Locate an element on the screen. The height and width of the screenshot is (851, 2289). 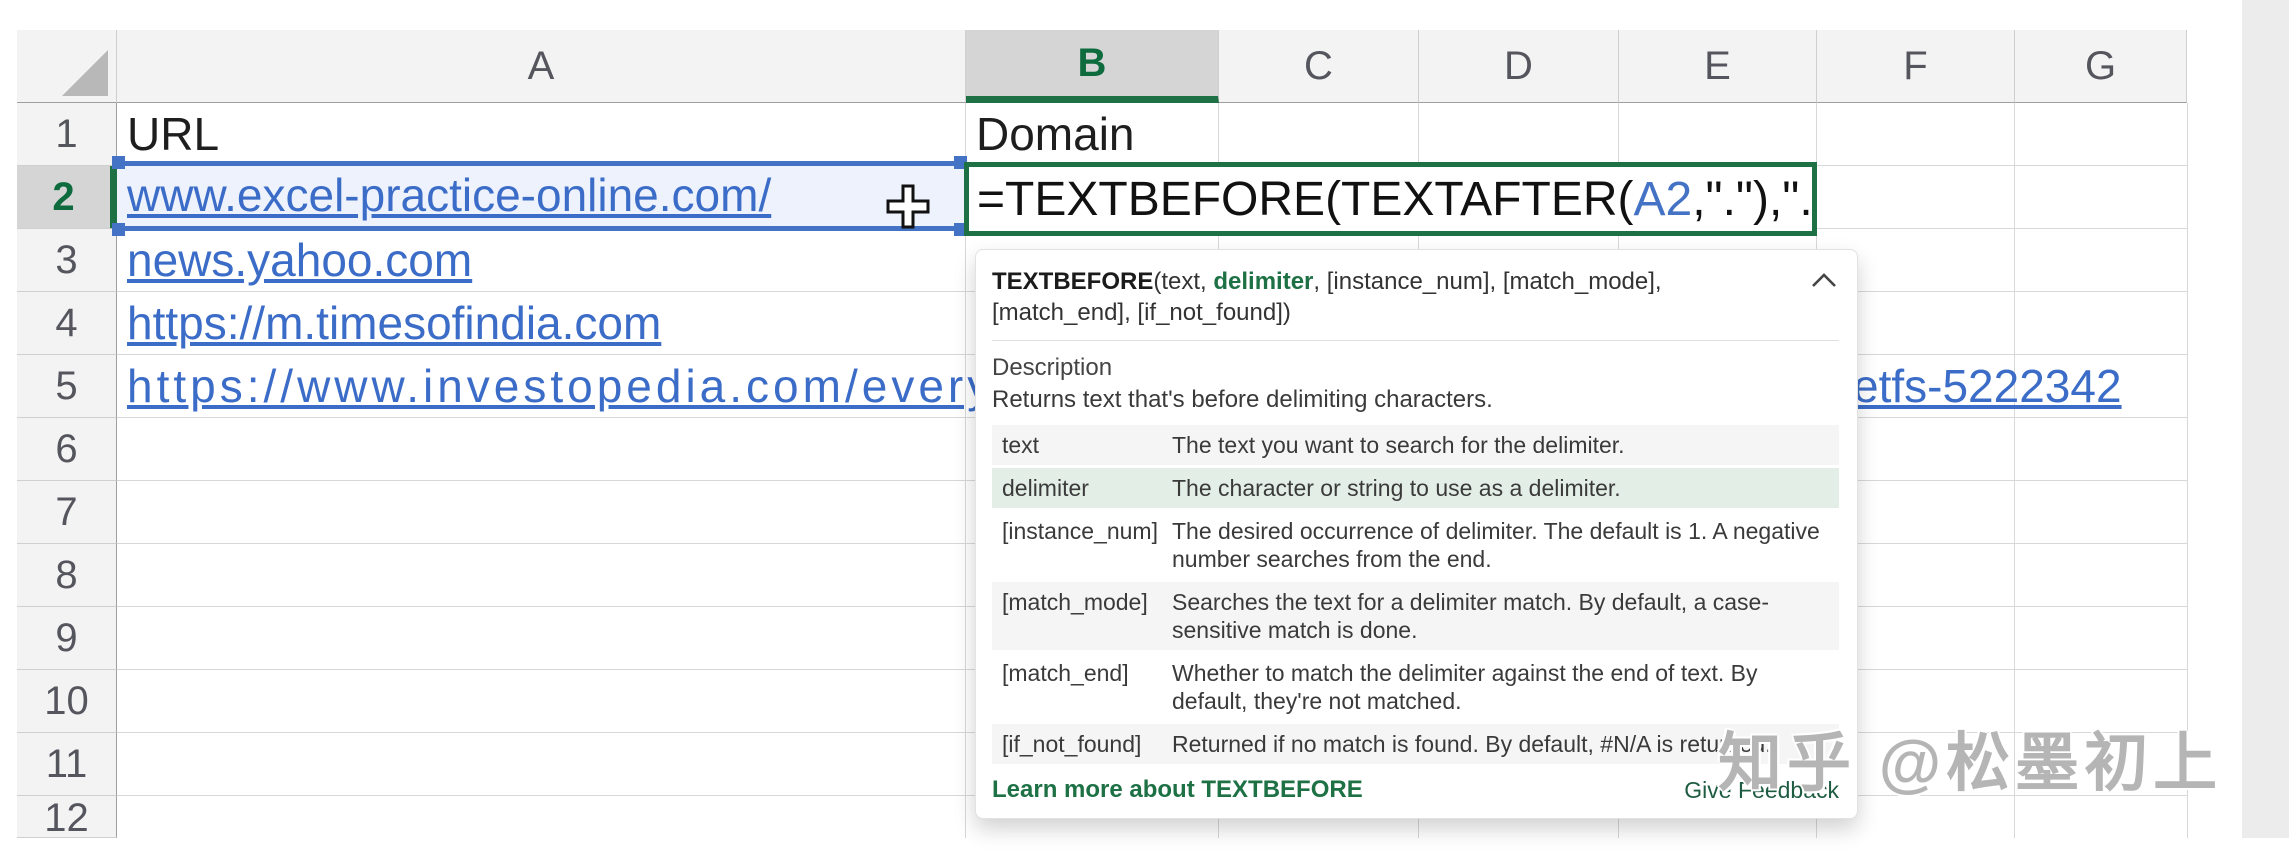
formula-edit-cell-B2: =TEXTBEFORE(TEXTAFTER(A2 ,"."),"." is located at coordinates (1390, 199).